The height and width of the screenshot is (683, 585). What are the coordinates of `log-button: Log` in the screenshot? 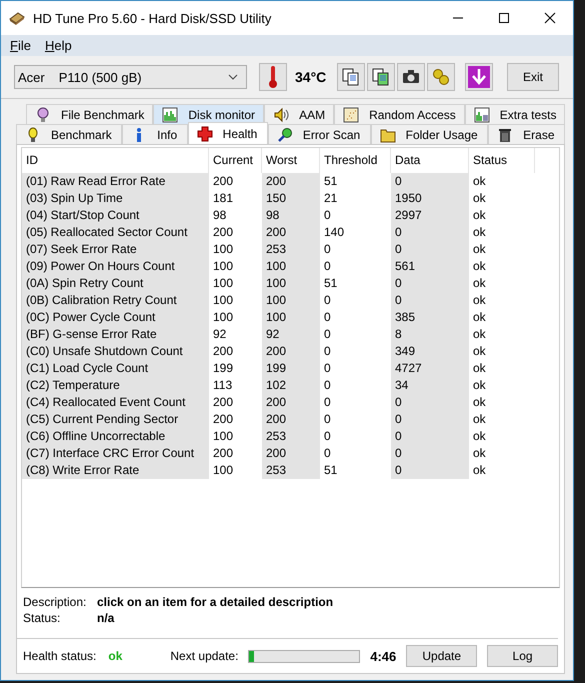 It's located at (522, 656).